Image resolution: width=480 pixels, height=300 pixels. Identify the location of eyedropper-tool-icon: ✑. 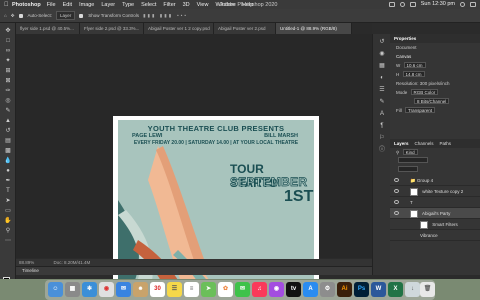
(8, 91).